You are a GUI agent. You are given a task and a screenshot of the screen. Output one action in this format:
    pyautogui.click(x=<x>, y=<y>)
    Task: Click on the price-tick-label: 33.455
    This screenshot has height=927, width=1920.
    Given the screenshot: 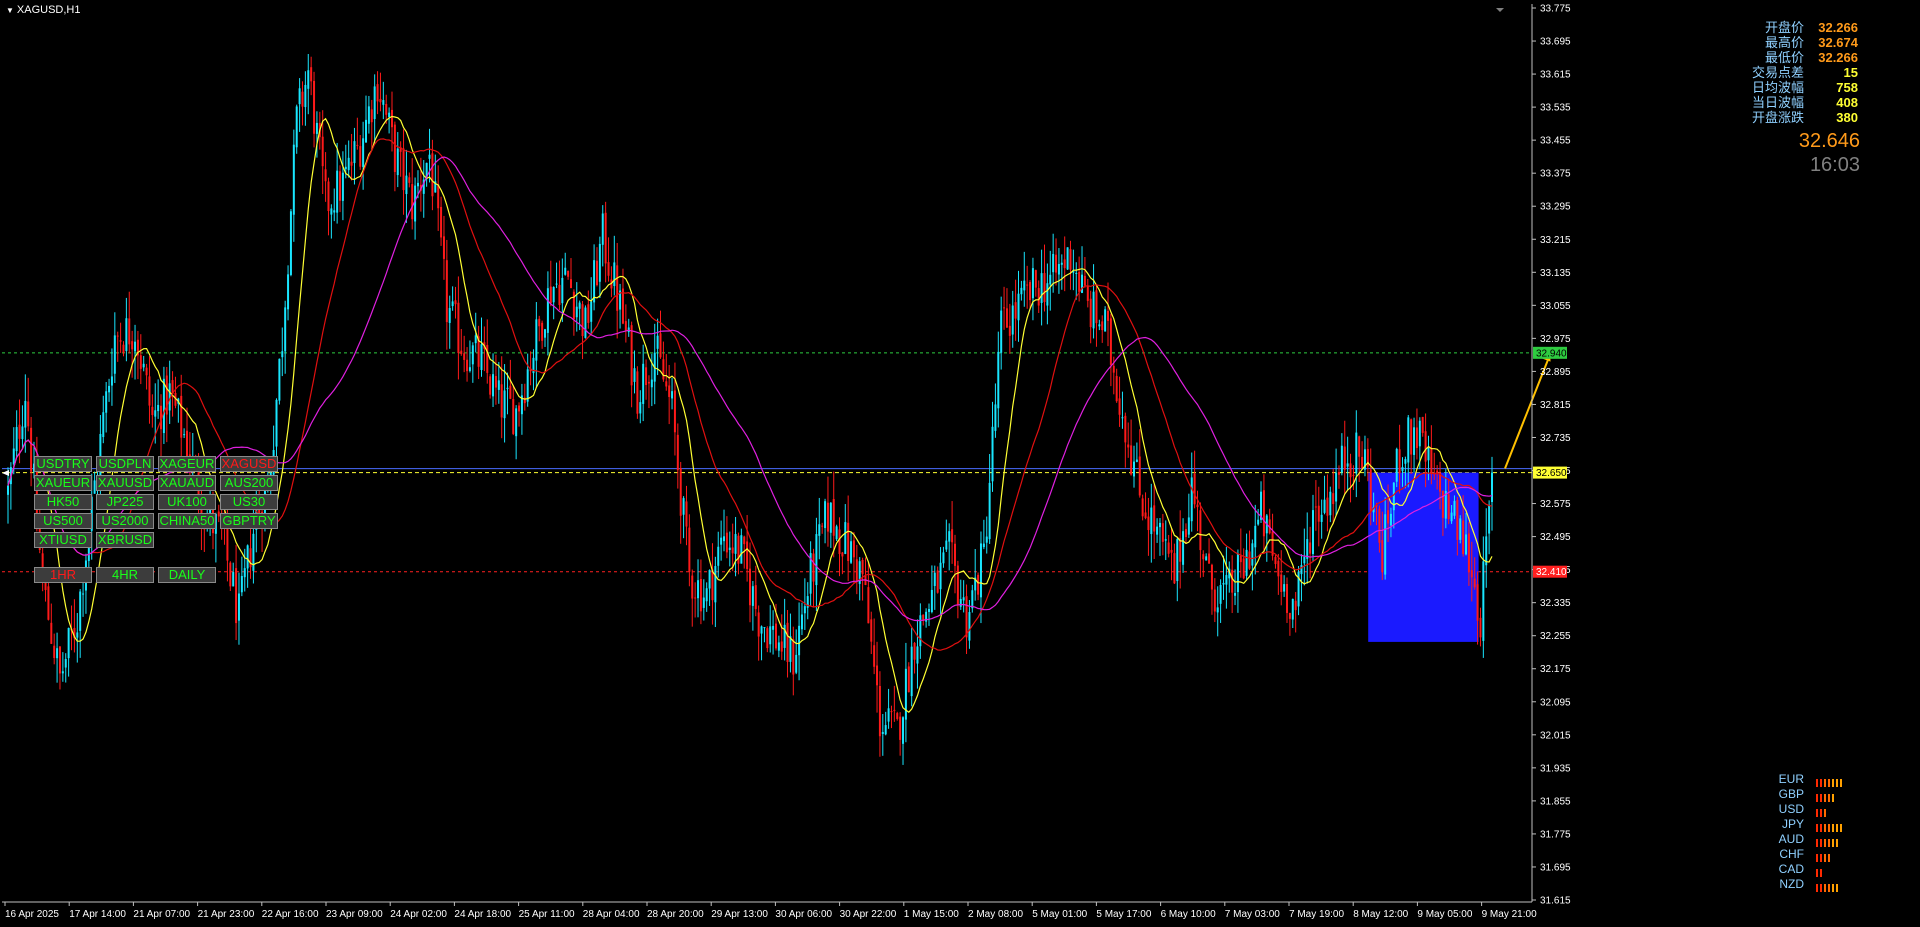 What is the action you would take?
    pyautogui.click(x=1555, y=141)
    